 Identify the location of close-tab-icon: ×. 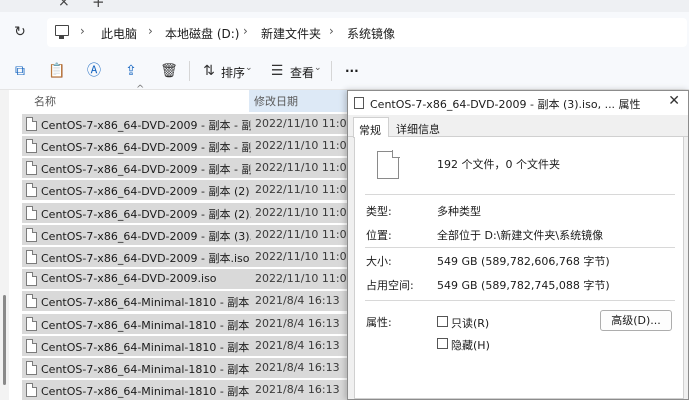
(64, 5).